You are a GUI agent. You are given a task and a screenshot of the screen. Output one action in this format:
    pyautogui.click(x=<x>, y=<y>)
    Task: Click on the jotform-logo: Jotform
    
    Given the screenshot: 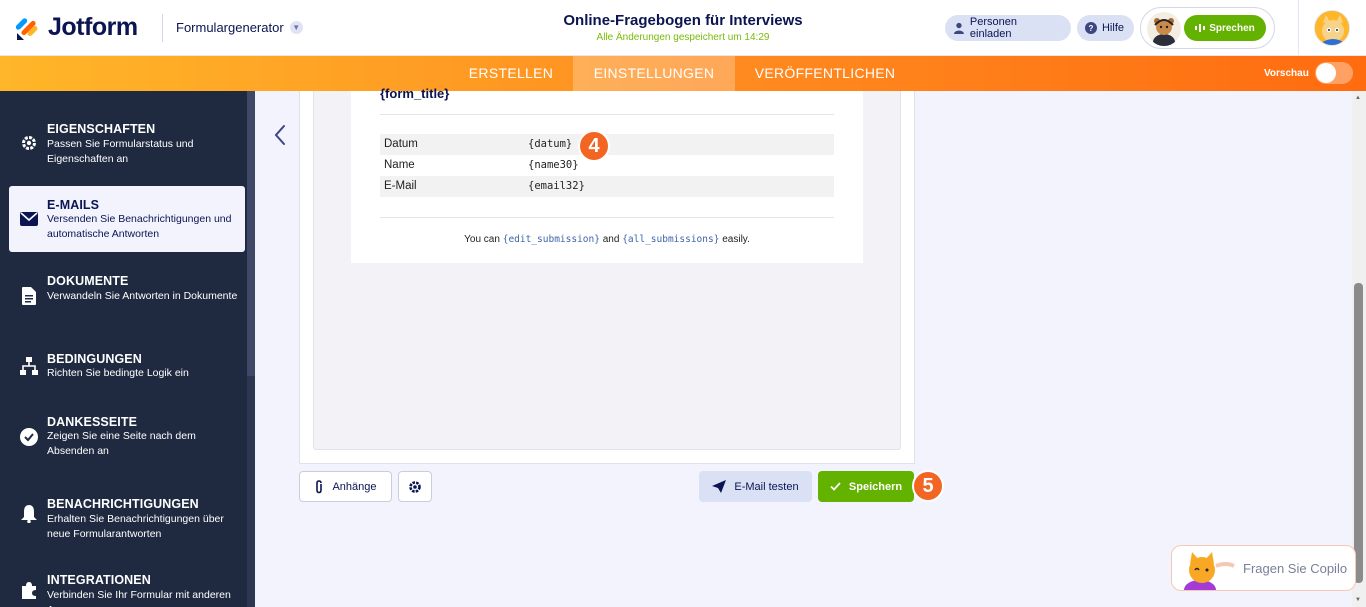 What is the action you would take?
    pyautogui.click(x=77, y=27)
    